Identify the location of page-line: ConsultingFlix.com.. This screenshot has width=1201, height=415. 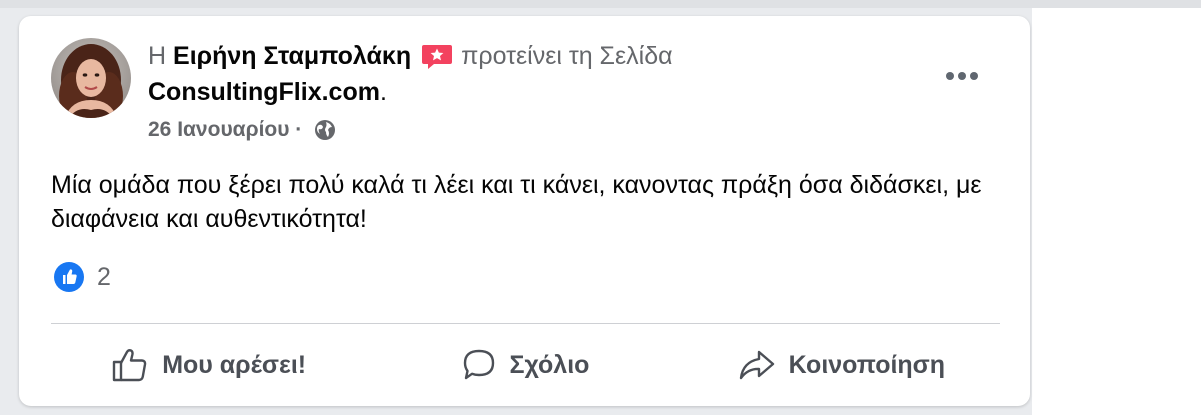
(267, 92).